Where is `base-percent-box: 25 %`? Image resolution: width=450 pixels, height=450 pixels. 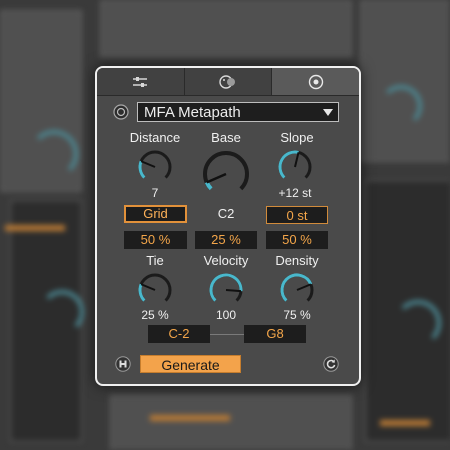
base-percent-box: 25 % is located at coordinates (226, 240).